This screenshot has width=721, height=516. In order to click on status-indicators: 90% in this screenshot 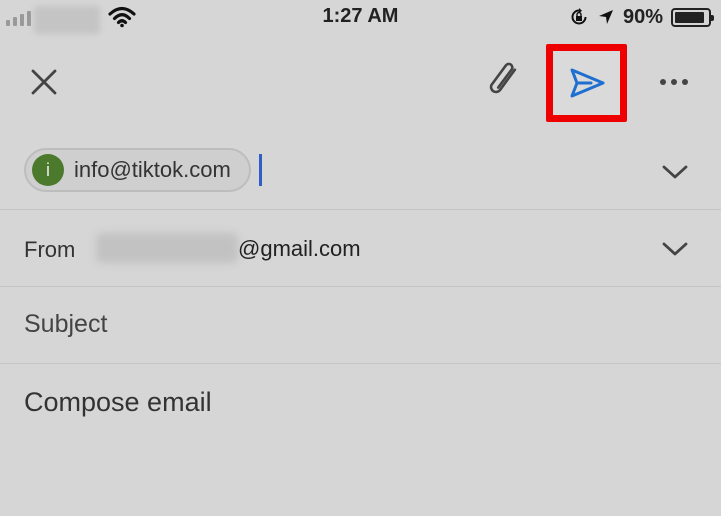, I will do `click(641, 17)`.